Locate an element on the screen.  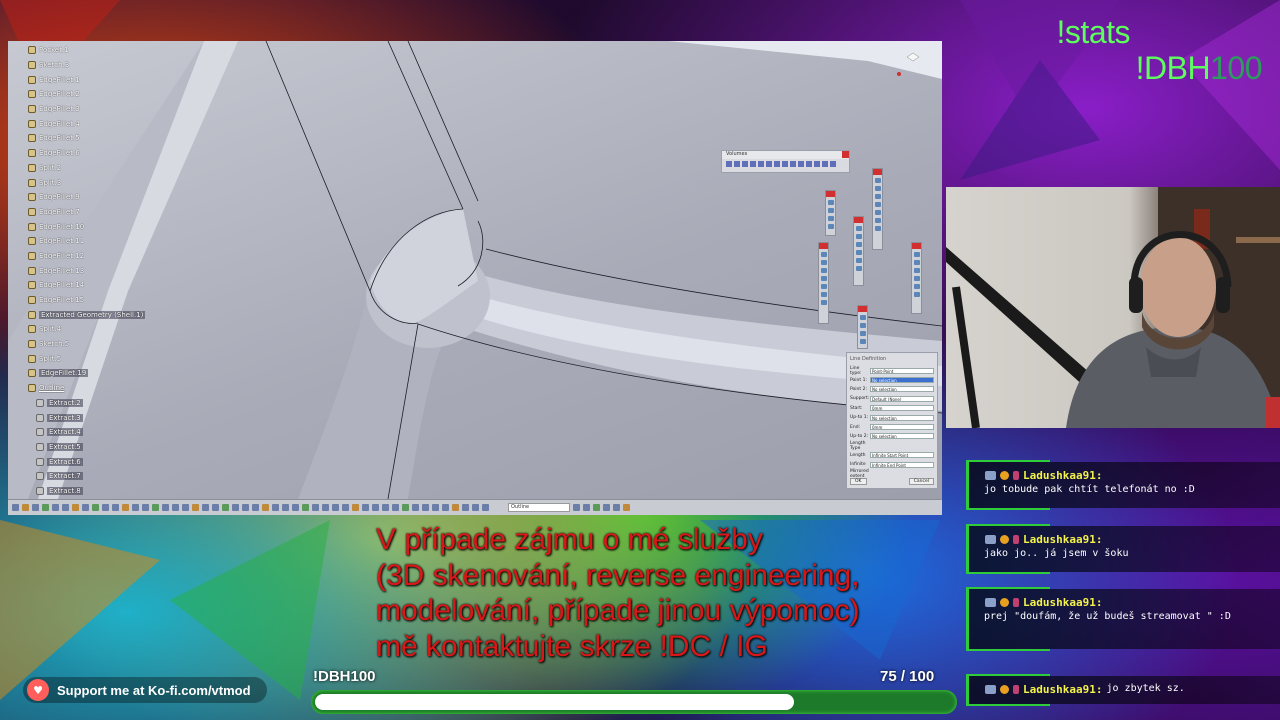
tree-item: EdgeFillet.3 is located at coordinates (93, 109).